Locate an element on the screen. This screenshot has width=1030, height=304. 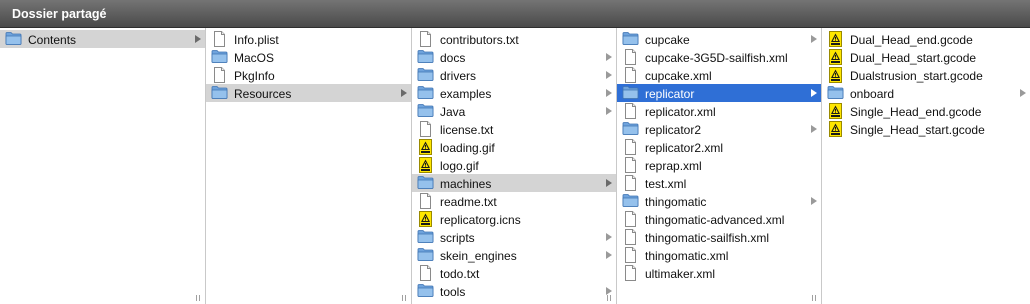
list-item-cupcake: cupcake is located at coordinates (719, 39).